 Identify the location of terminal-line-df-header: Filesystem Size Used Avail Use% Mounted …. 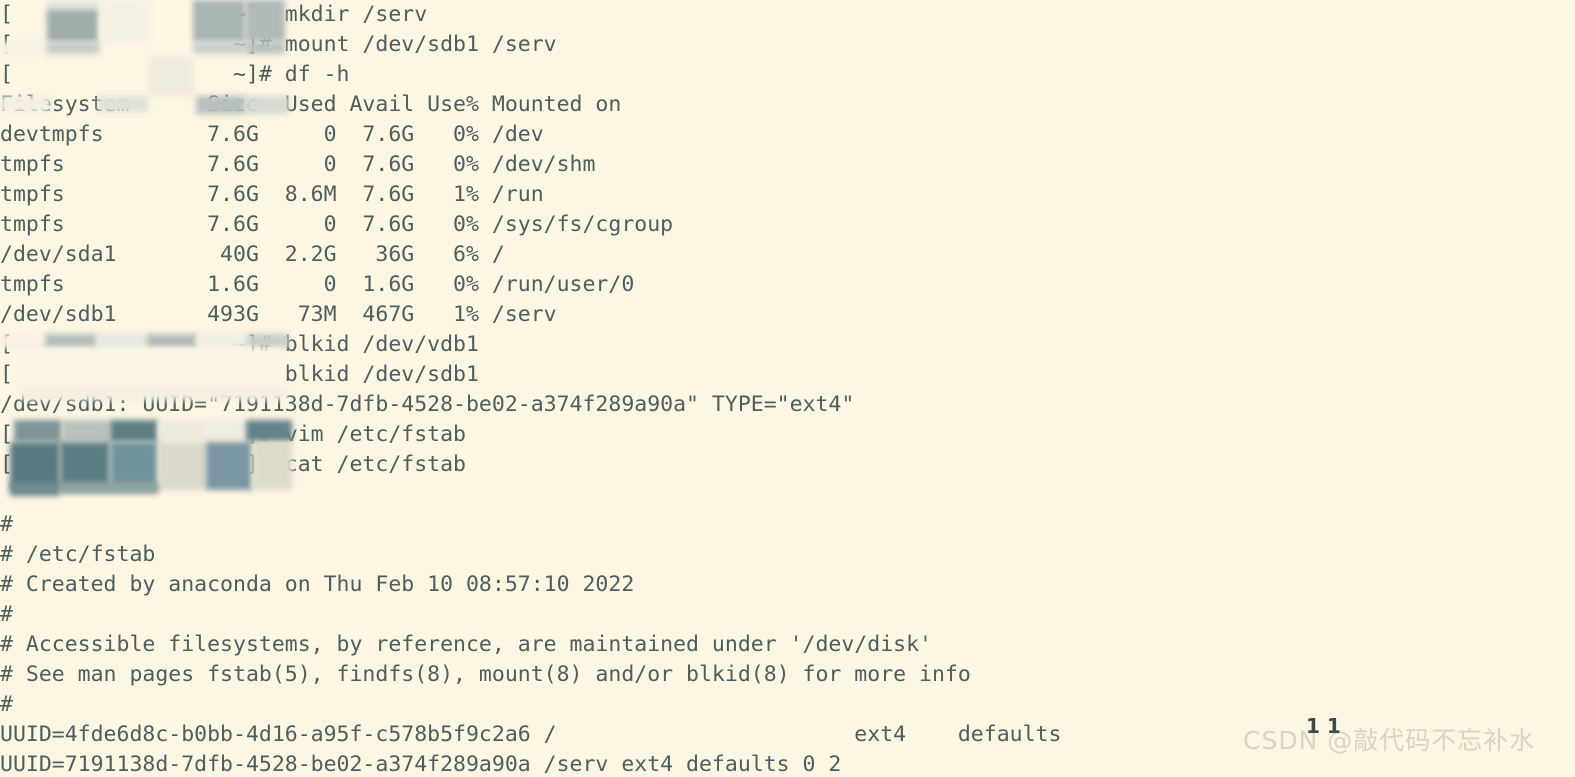
(787, 105).